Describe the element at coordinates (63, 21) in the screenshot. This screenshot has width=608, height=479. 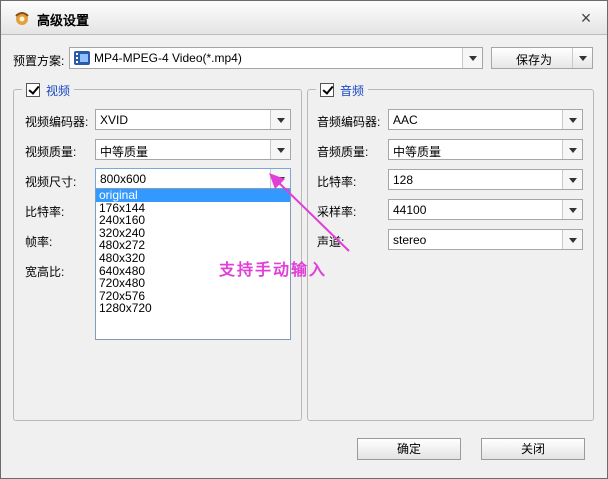
I see `dialog-title: 高级设置` at that location.